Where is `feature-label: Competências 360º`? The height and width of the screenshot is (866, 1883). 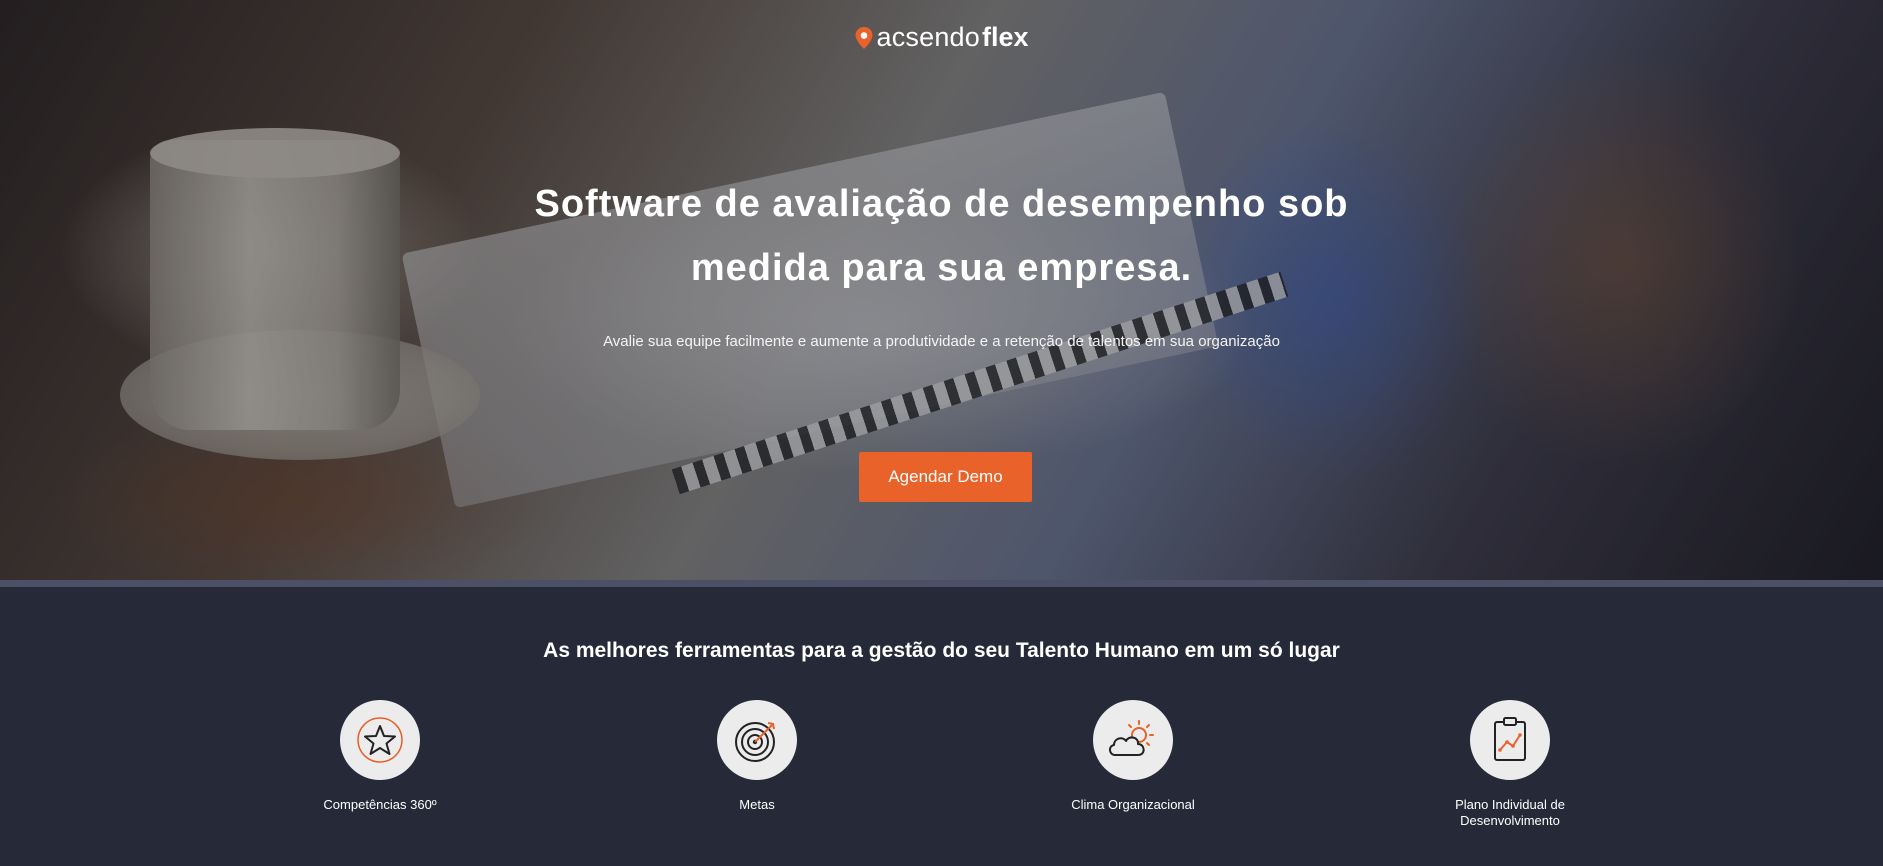 feature-label: Competências 360º is located at coordinates (380, 804).